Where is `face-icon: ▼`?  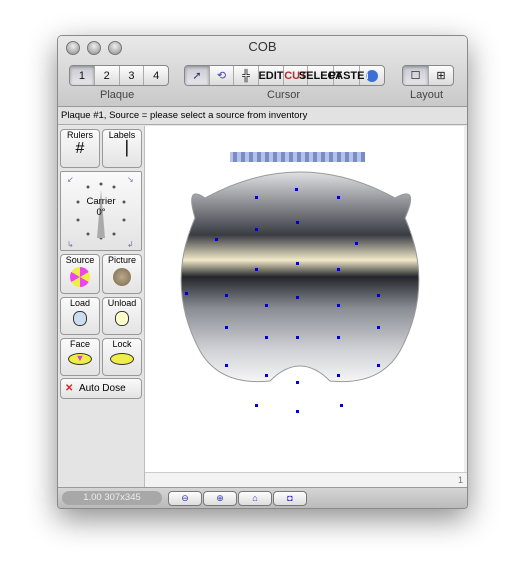
face-icon: ▼ is located at coordinates (80, 359).